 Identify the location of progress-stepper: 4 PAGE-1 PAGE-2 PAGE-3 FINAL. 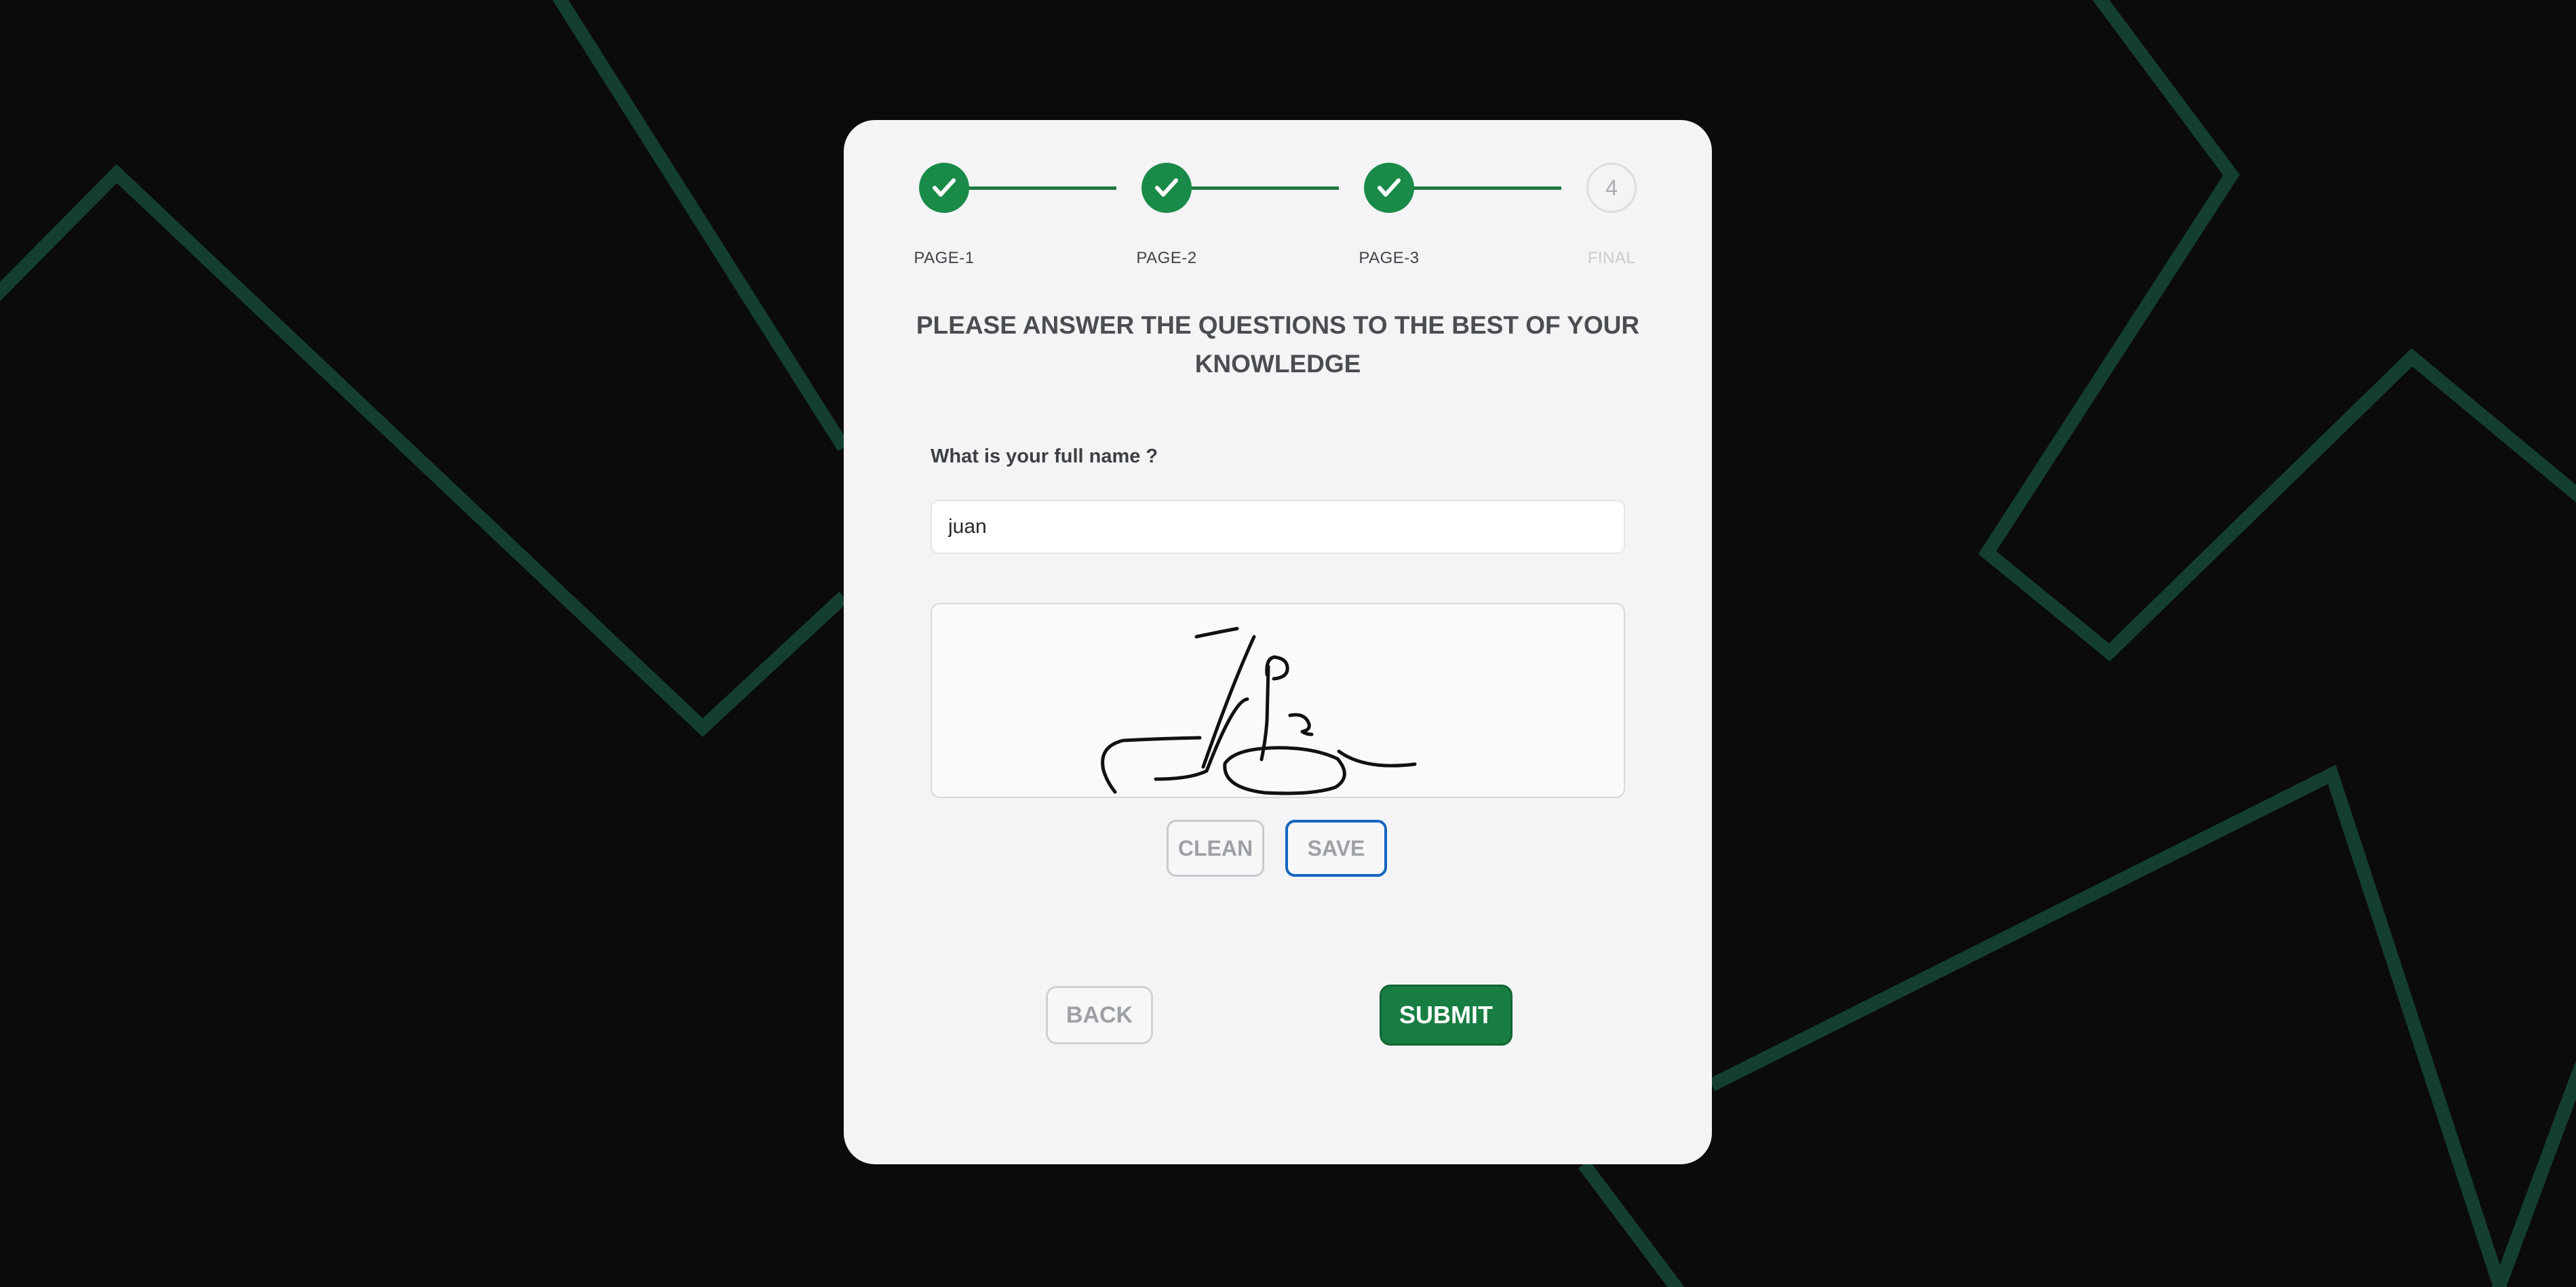
(1278, 202).